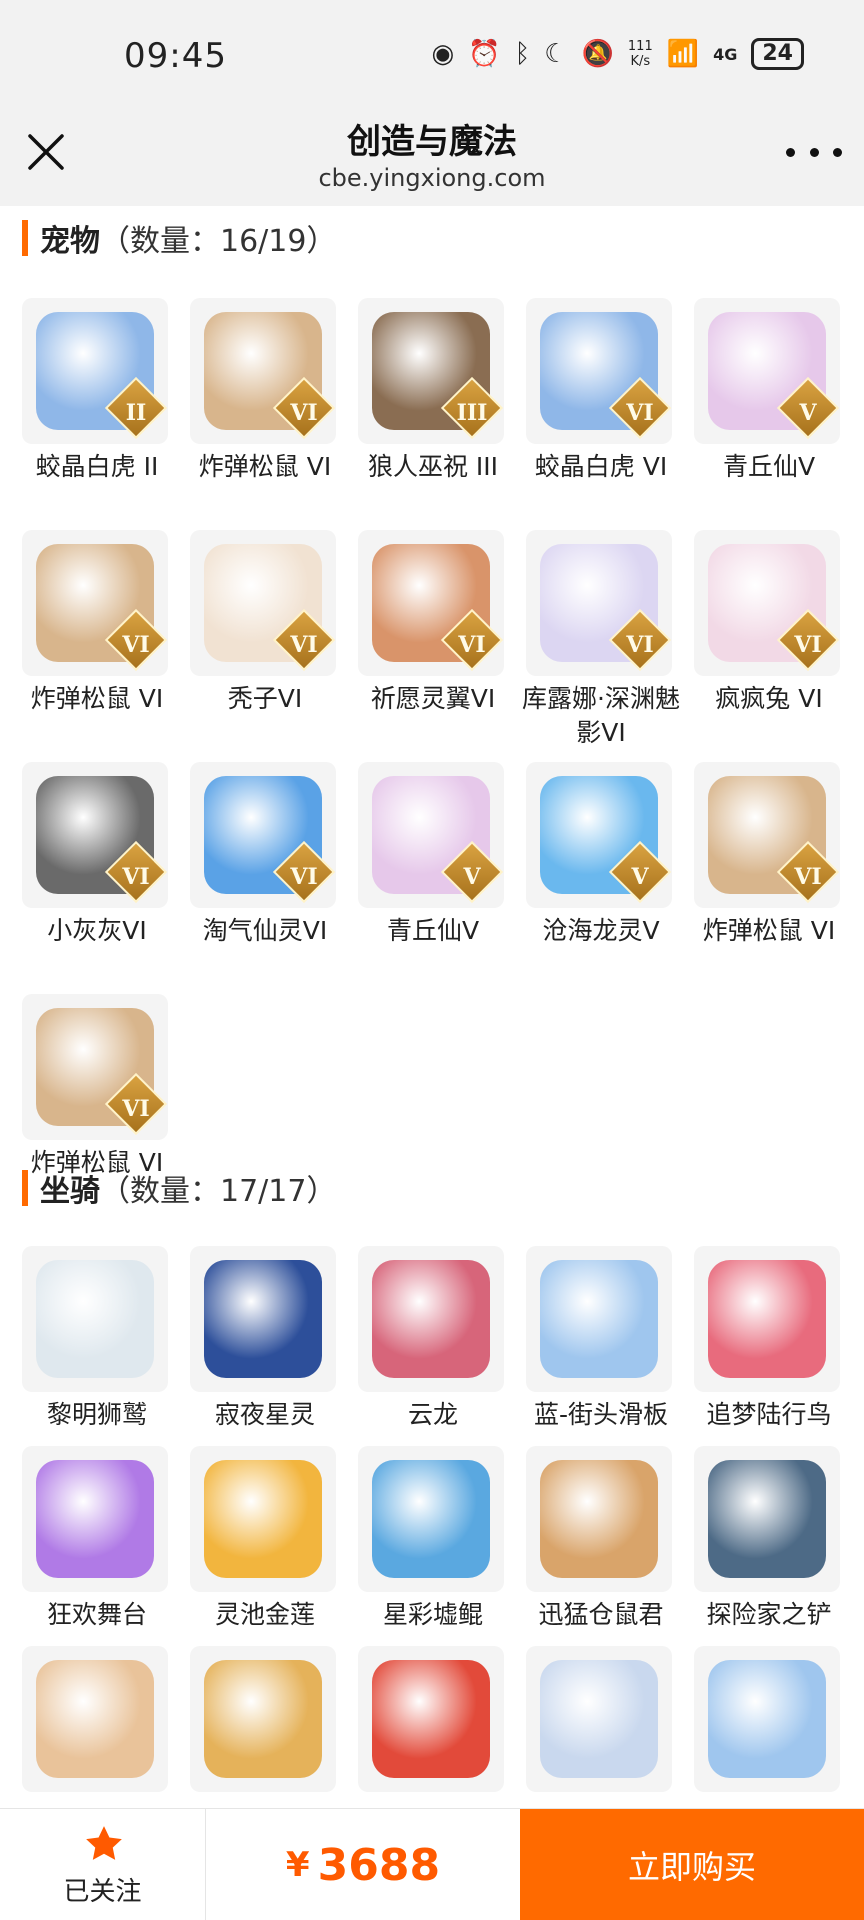  I want to click on bottom-bar: 已关注 ¥ 3688 立即购买, so click(432, 1864).